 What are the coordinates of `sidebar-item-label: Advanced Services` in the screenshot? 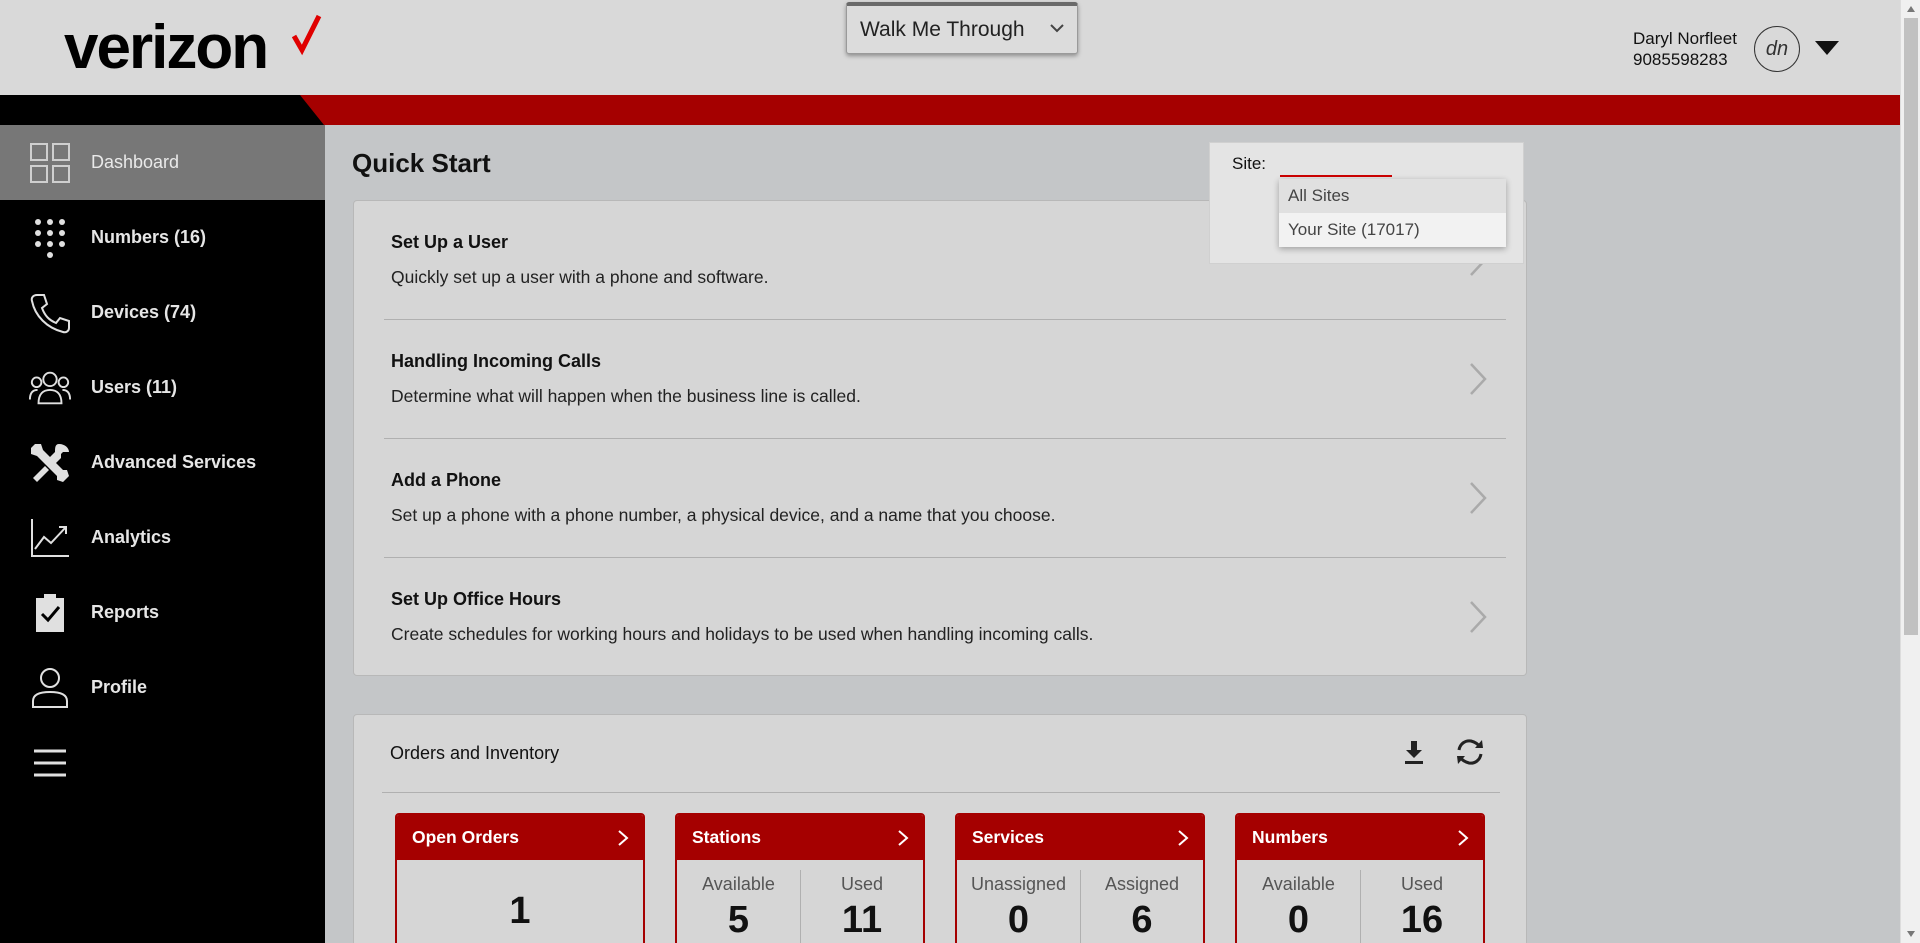 It's located at (174, 462).